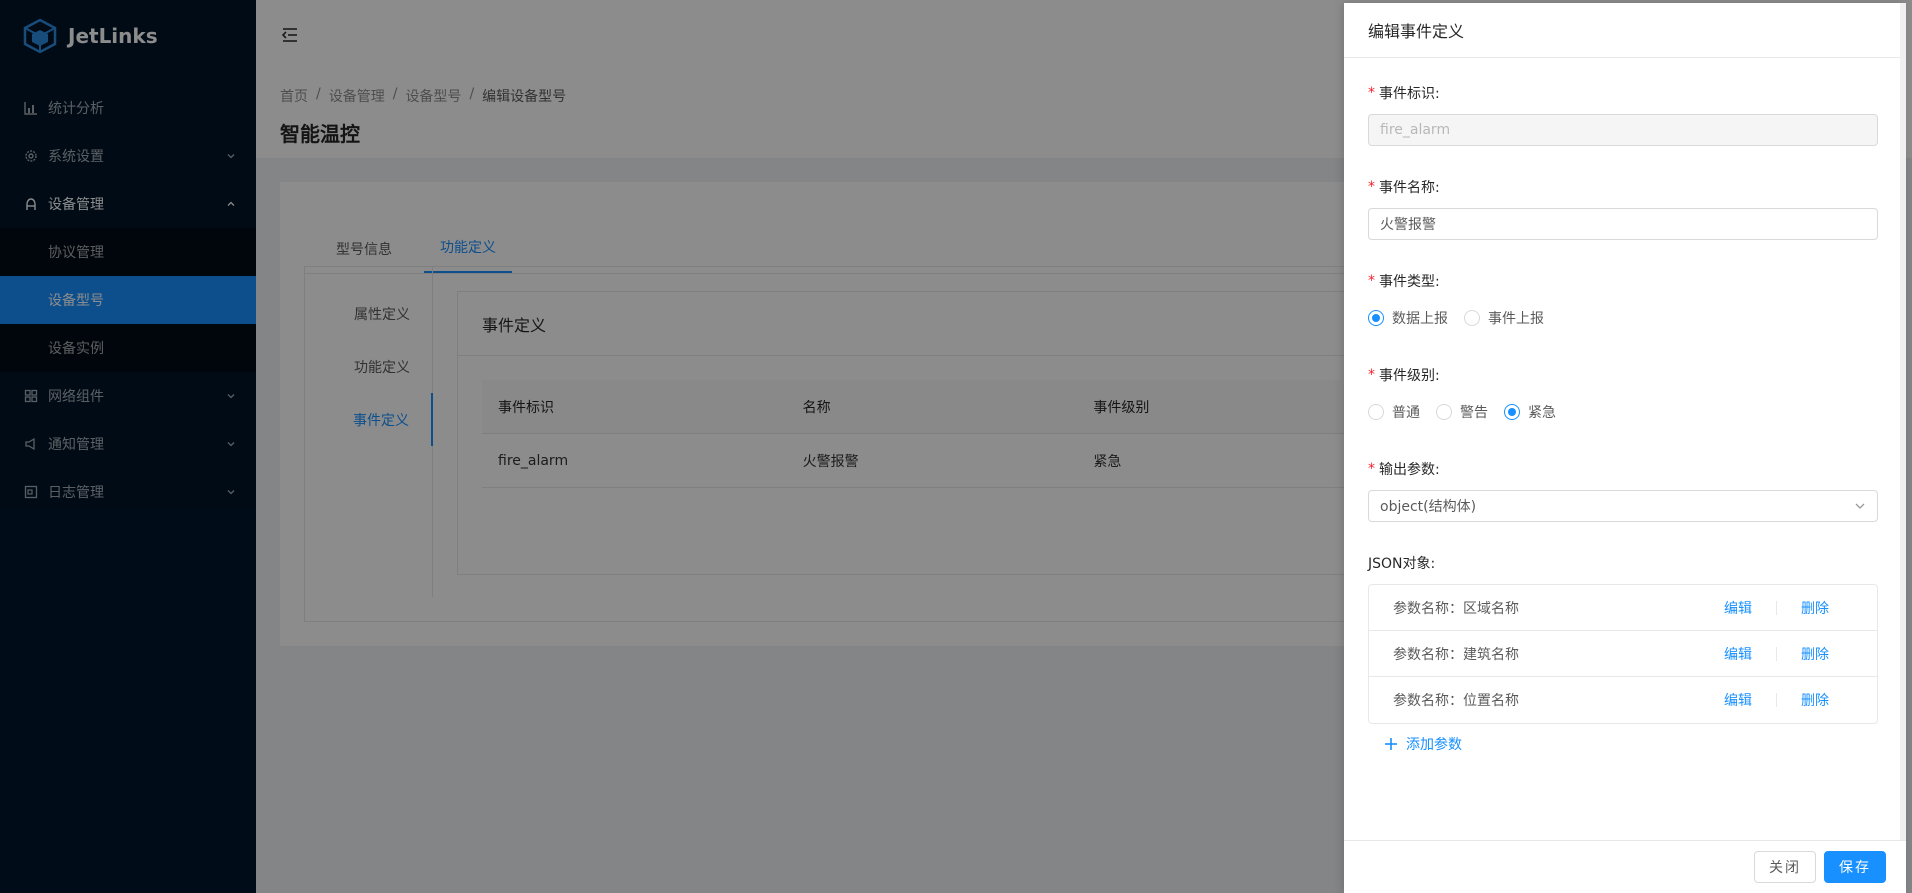 The width and height of the screenshot is (1912, 893). What do you see at coordinates (1404, 187) in the screenshot?
I see `event-name-label: * 事件名称:` at bounding box center [1404, 187].